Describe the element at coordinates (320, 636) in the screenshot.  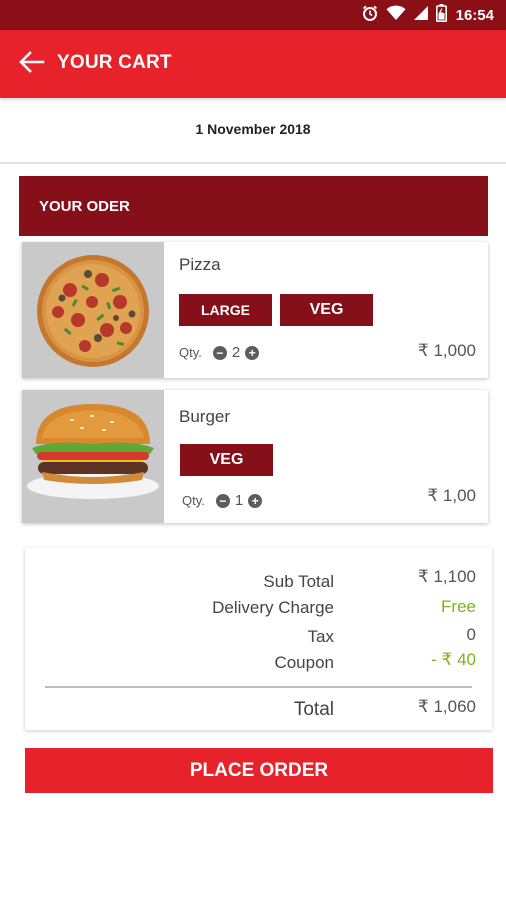
I see `tax-label: Tax` at that location.